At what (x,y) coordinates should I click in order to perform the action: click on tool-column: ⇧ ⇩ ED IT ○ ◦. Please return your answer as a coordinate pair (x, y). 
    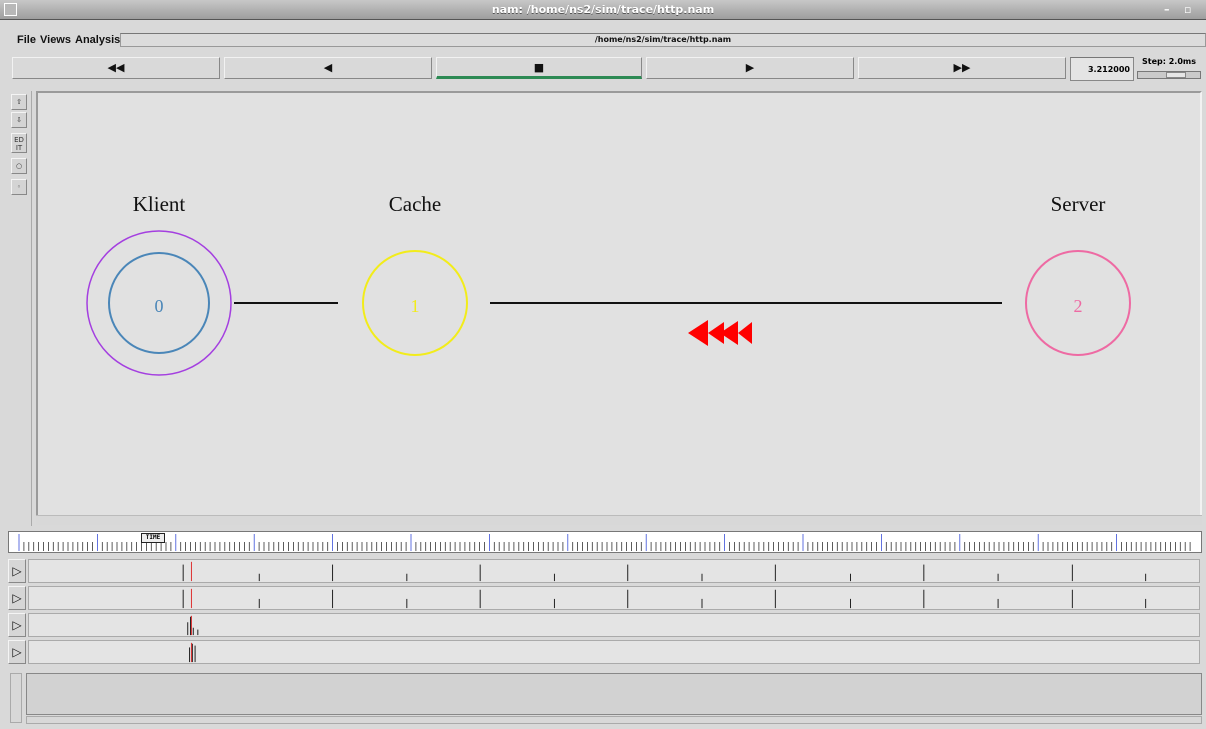
    Looking at the image, I should click on (20, 308).